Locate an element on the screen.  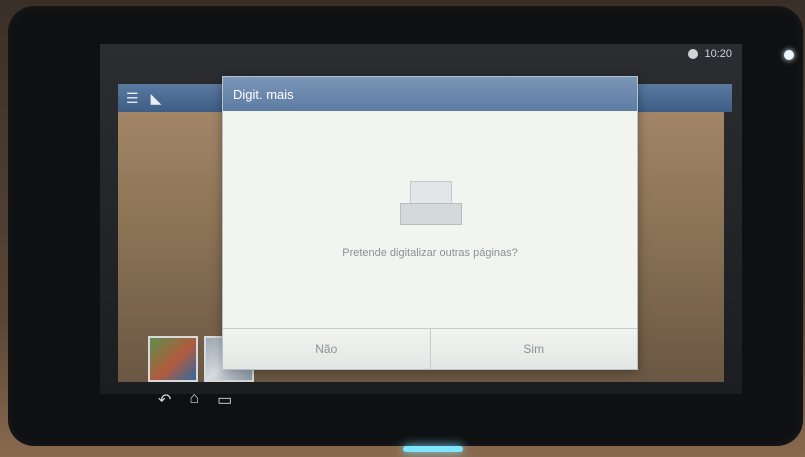
dialog-buttons: Não Sim is located at coordinates (430, 348).